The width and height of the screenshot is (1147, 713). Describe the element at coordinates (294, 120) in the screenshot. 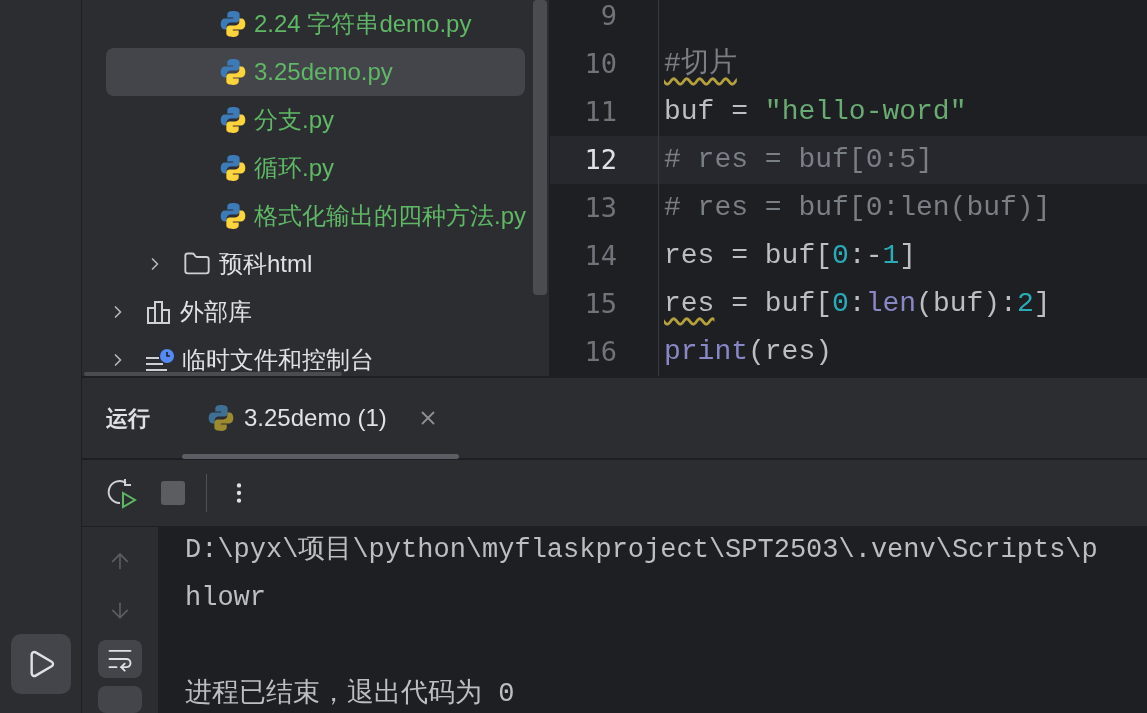

I see `tree-item-label: 分支.py` at that location.